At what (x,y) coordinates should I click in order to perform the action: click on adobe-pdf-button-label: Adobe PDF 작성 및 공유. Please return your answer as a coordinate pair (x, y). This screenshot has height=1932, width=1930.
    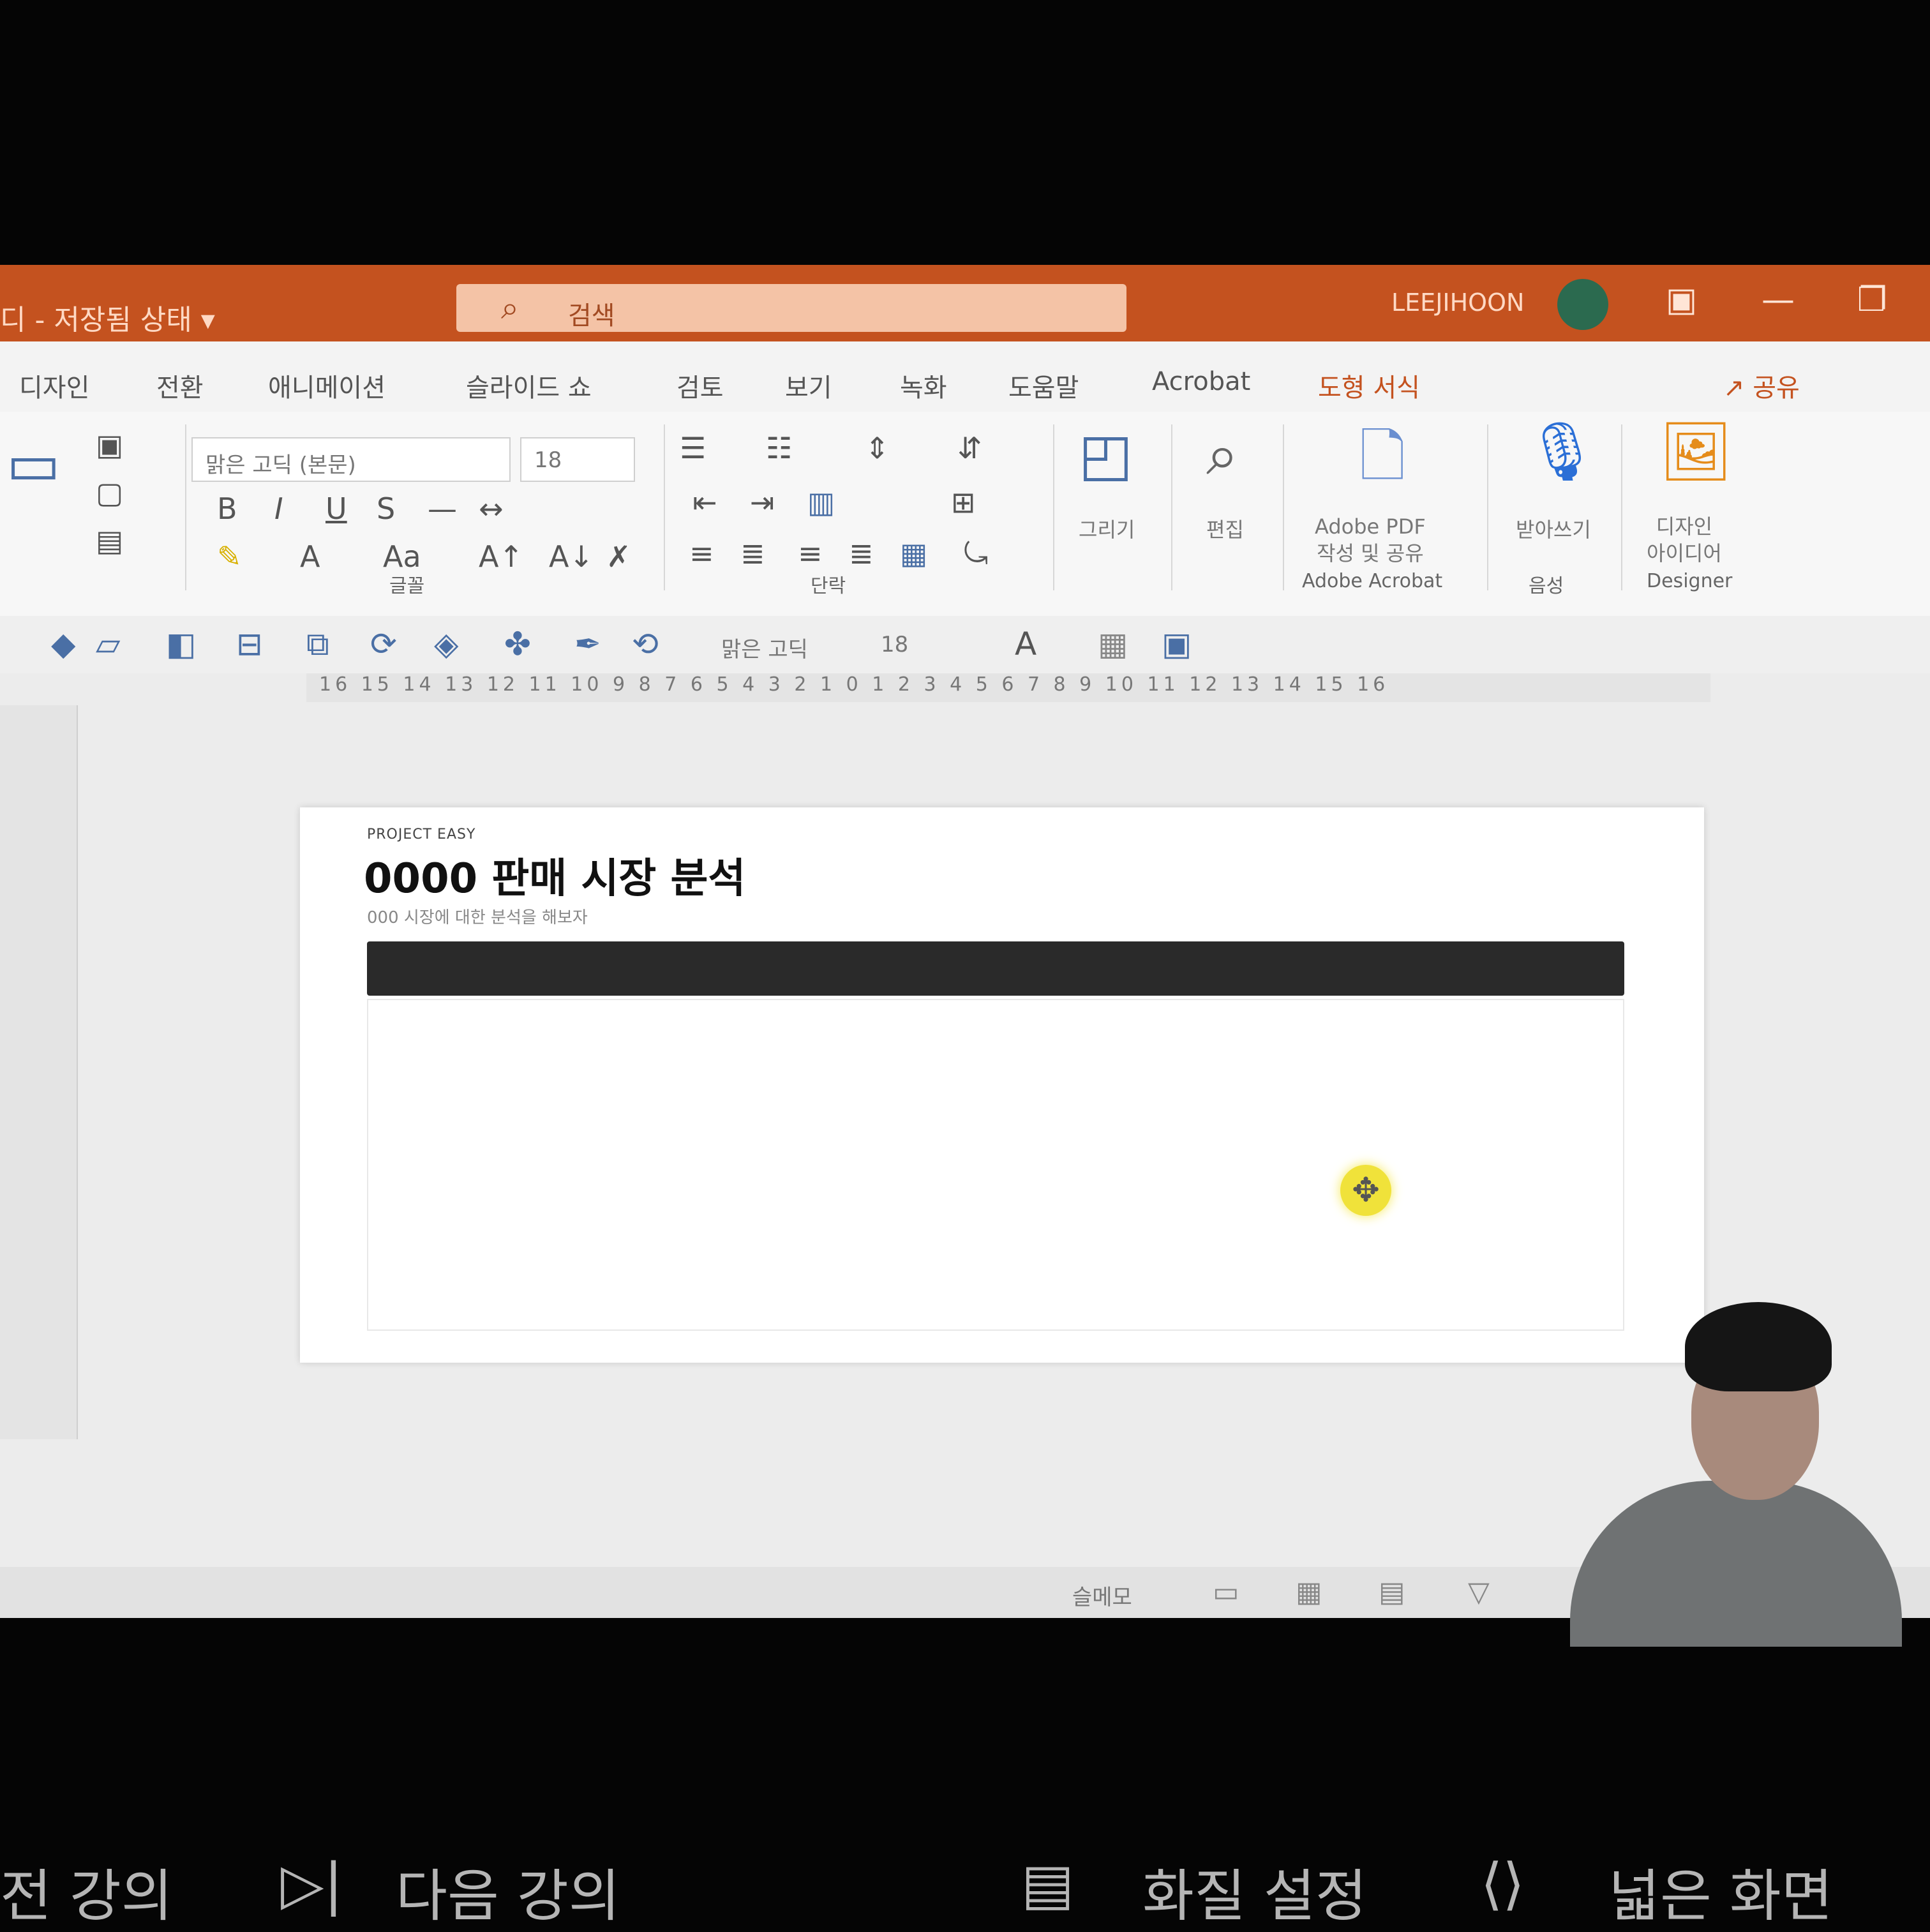
    Looking at the image, I should click on (1371, 540).